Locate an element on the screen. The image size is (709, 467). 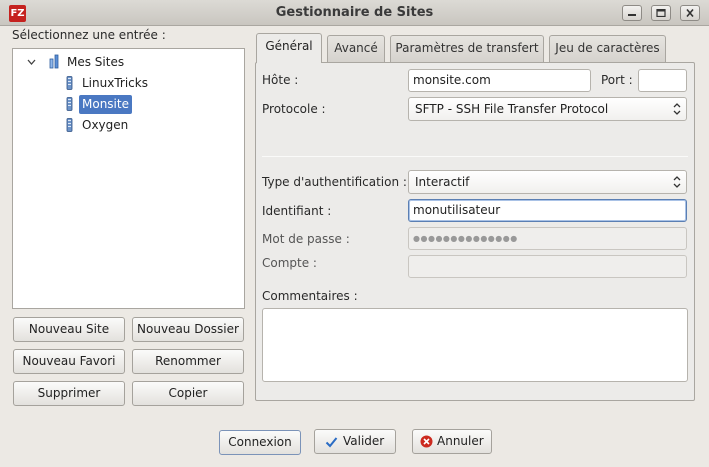
new-site-button: Nouveau Site is located at coordinates (69, 329).